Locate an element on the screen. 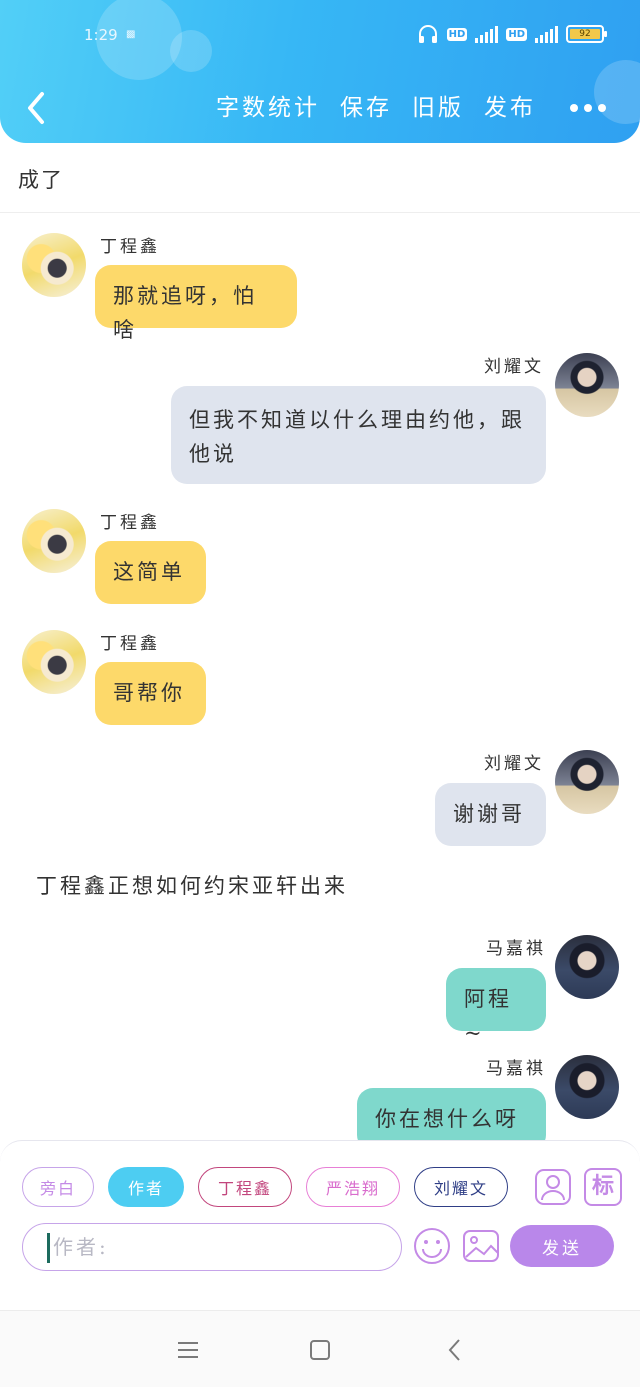 This screenshot has height=1387, width=640. save-button: 保存 is located at coordinates (366, 105).